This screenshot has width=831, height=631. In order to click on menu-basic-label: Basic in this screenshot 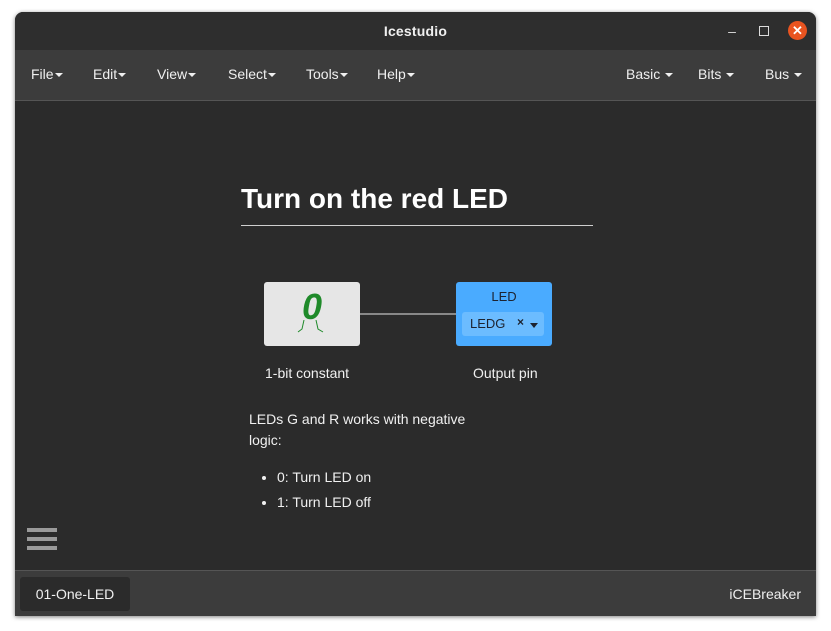, I will do `click(643, 74)`.